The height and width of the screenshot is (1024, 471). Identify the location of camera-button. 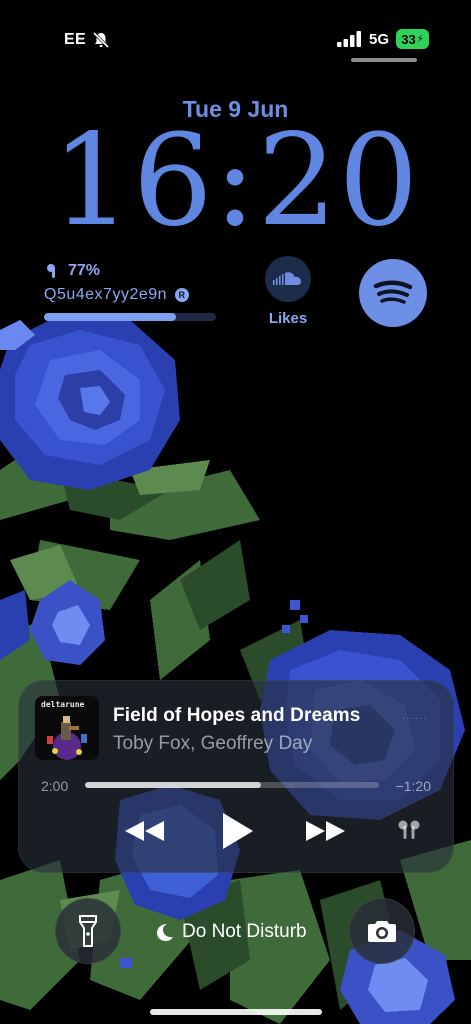
(382, 931).